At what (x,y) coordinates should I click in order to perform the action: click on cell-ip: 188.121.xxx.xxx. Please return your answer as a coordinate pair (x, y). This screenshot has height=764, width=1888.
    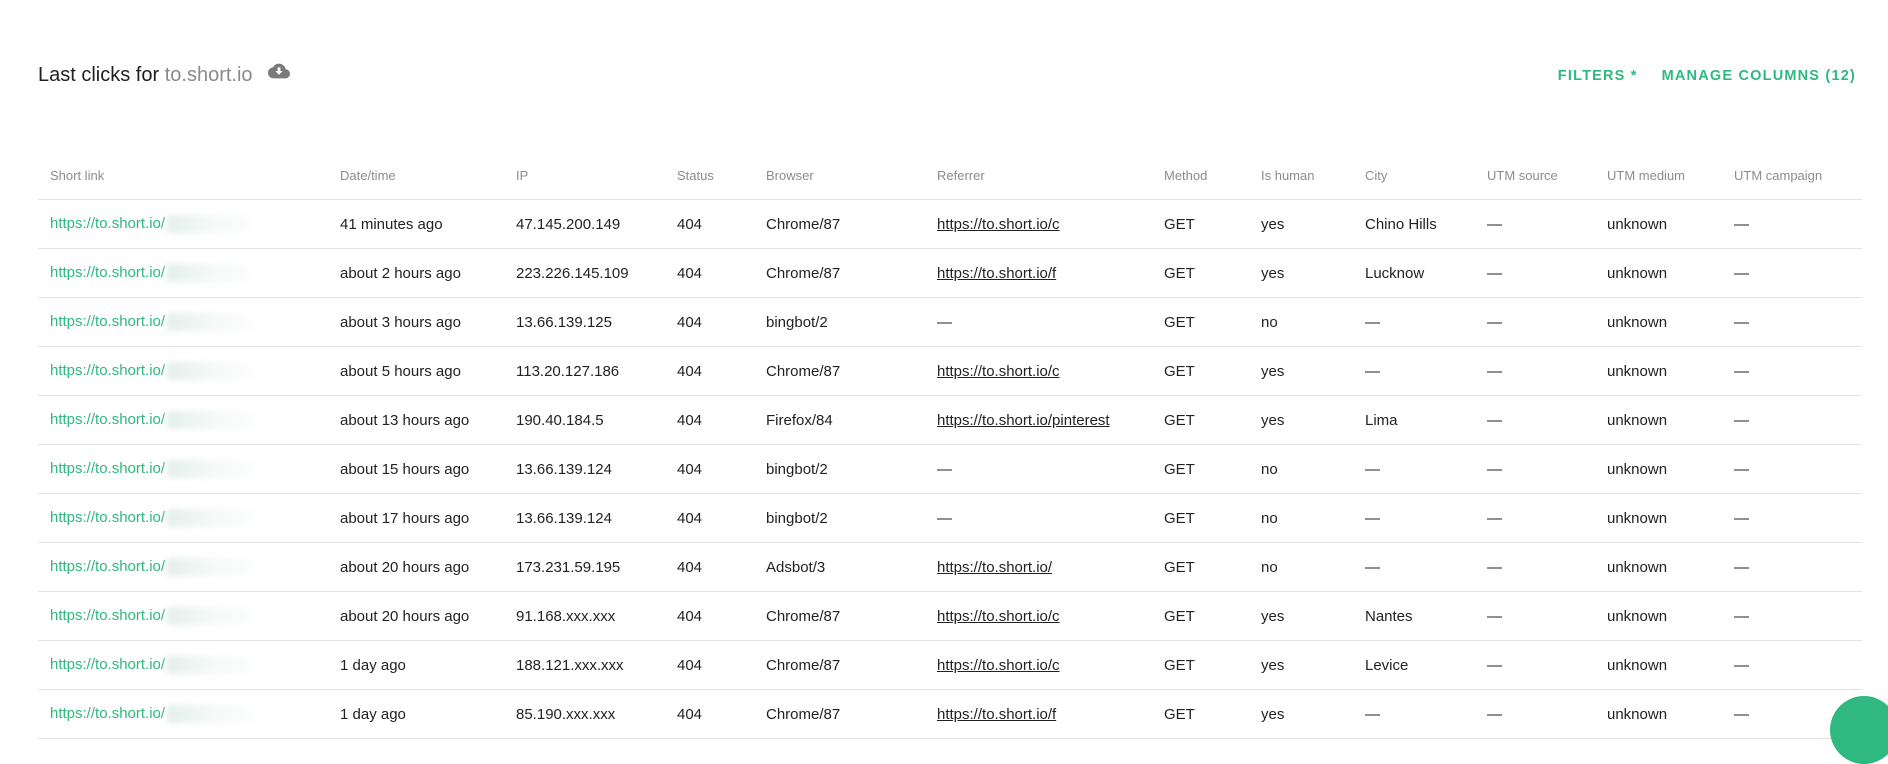
    Looking at the image, I should click on (584, 665).